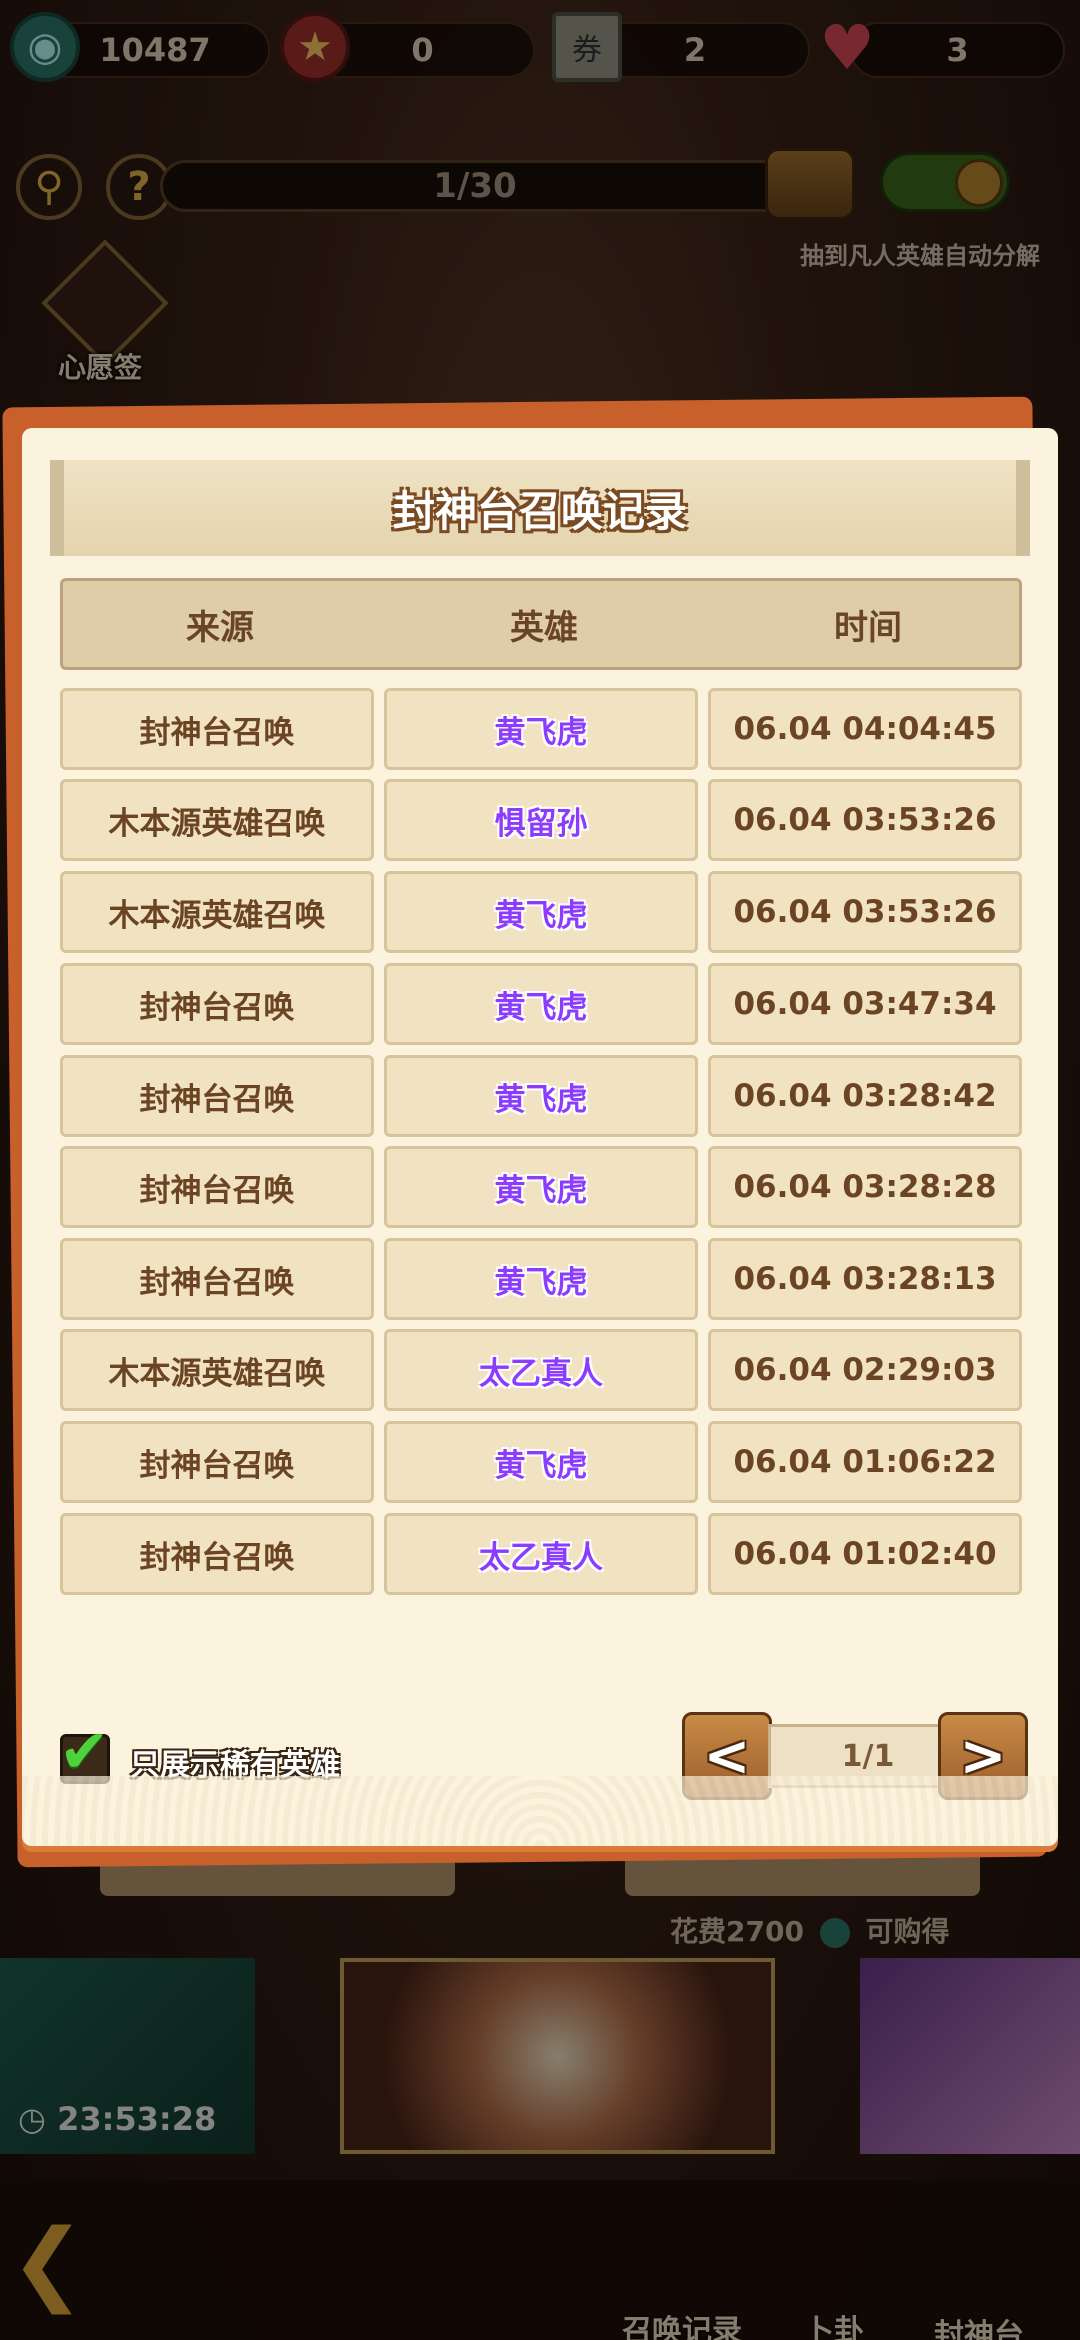 This screenshot has width=1080, height=2340. What do you see at coordinates (865, 1462) in the screenshot?
I see `row-time: 06.04 01:06:22` at bounding box center [865, 1462].